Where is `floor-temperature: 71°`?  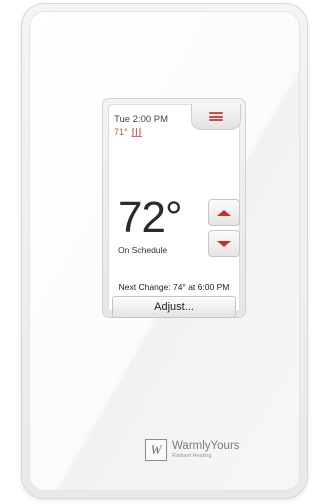 floor-temperature: 71° is located at coordinates (128, 132).